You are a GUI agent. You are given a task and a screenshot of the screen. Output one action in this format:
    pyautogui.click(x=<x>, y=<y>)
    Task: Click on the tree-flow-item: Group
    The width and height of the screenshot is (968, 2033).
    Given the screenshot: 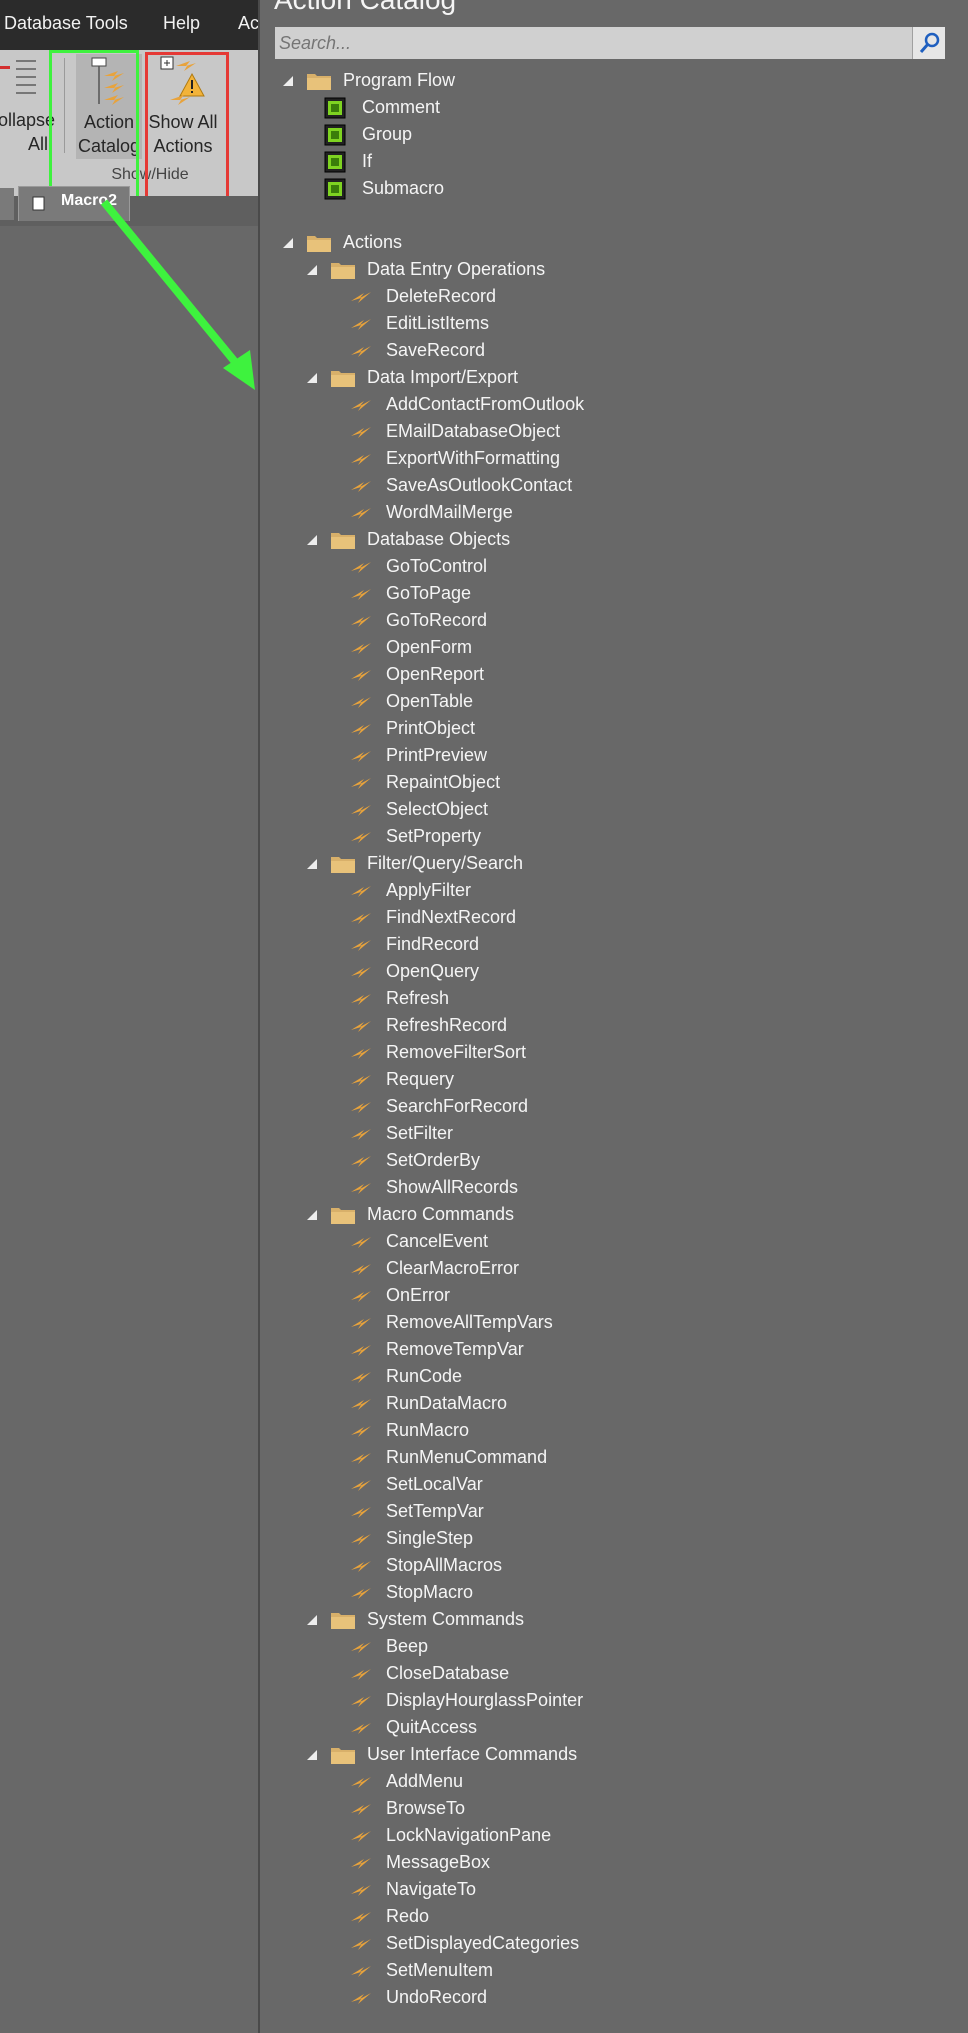 What is the action you would take?
    pyautogui.click(x=368, y=134)
    